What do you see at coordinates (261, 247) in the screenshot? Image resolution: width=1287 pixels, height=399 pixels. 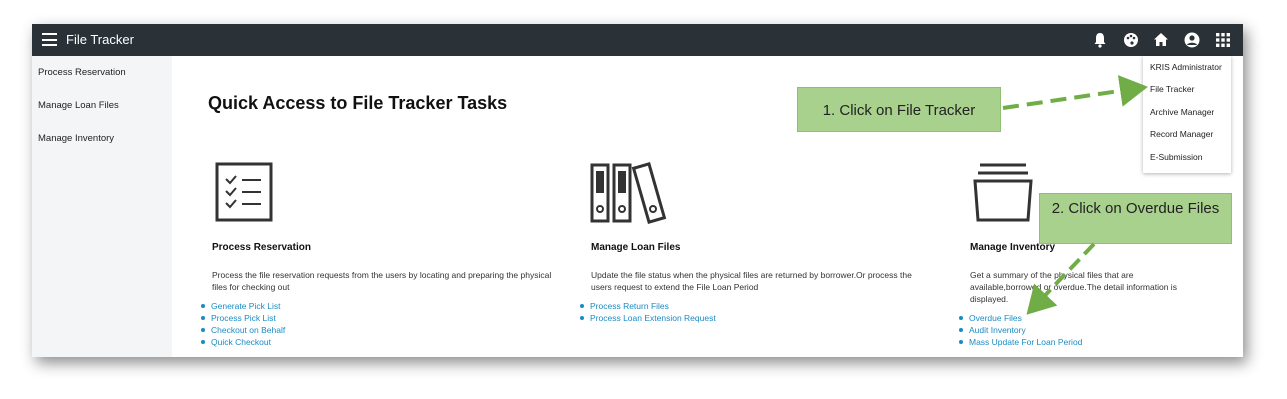 I see `card-title-process-reservation: Process Reservation` at bounding box center [261, 247].